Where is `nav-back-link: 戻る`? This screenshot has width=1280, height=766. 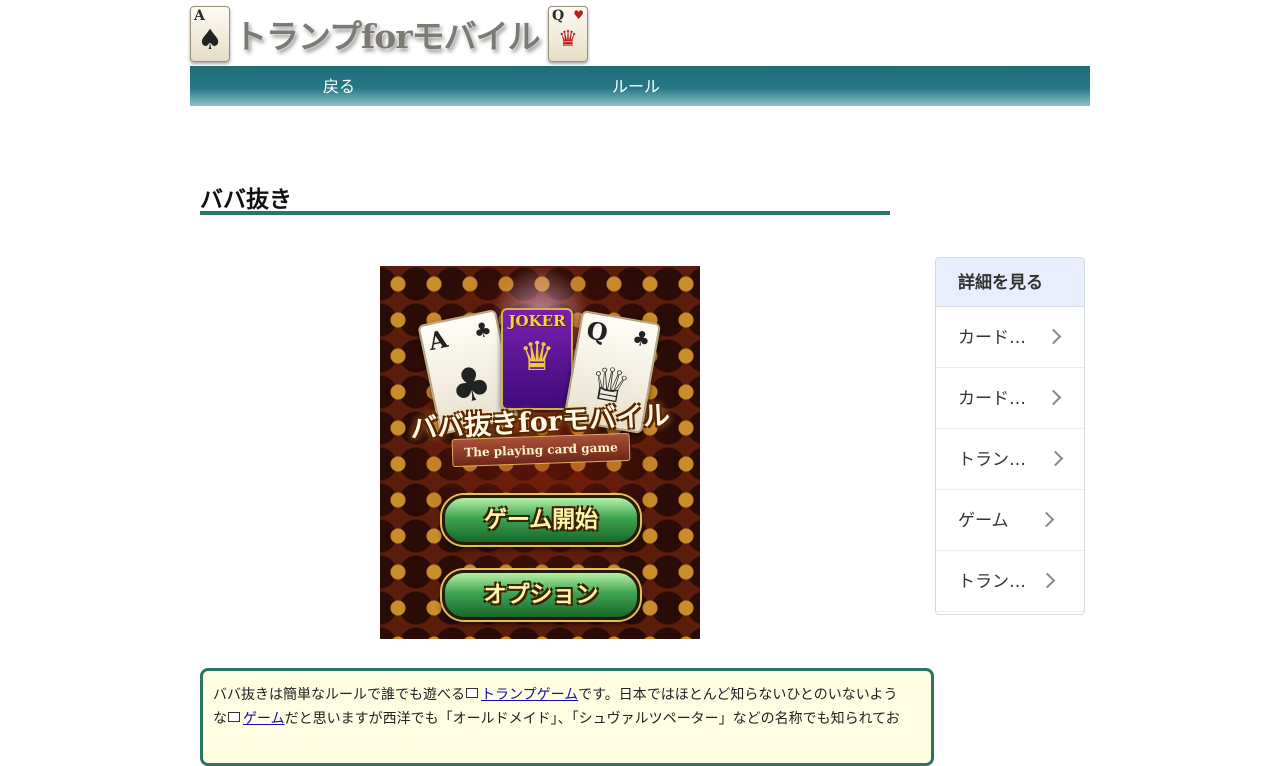 nav-back-link: 戻る is located at coordinates (339, 86).